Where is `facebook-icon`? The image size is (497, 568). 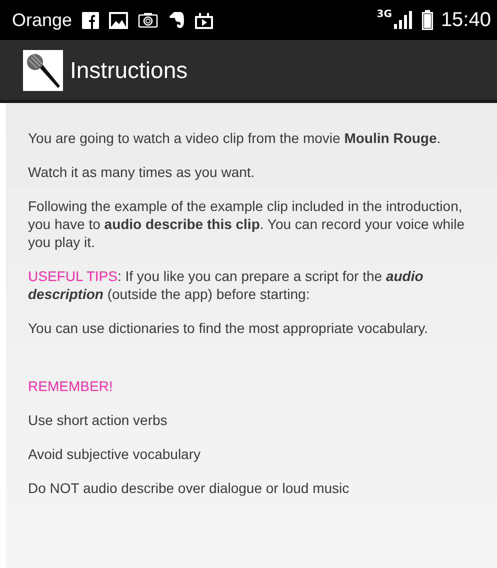
facebook-icon is located at coordinates (91, 20).